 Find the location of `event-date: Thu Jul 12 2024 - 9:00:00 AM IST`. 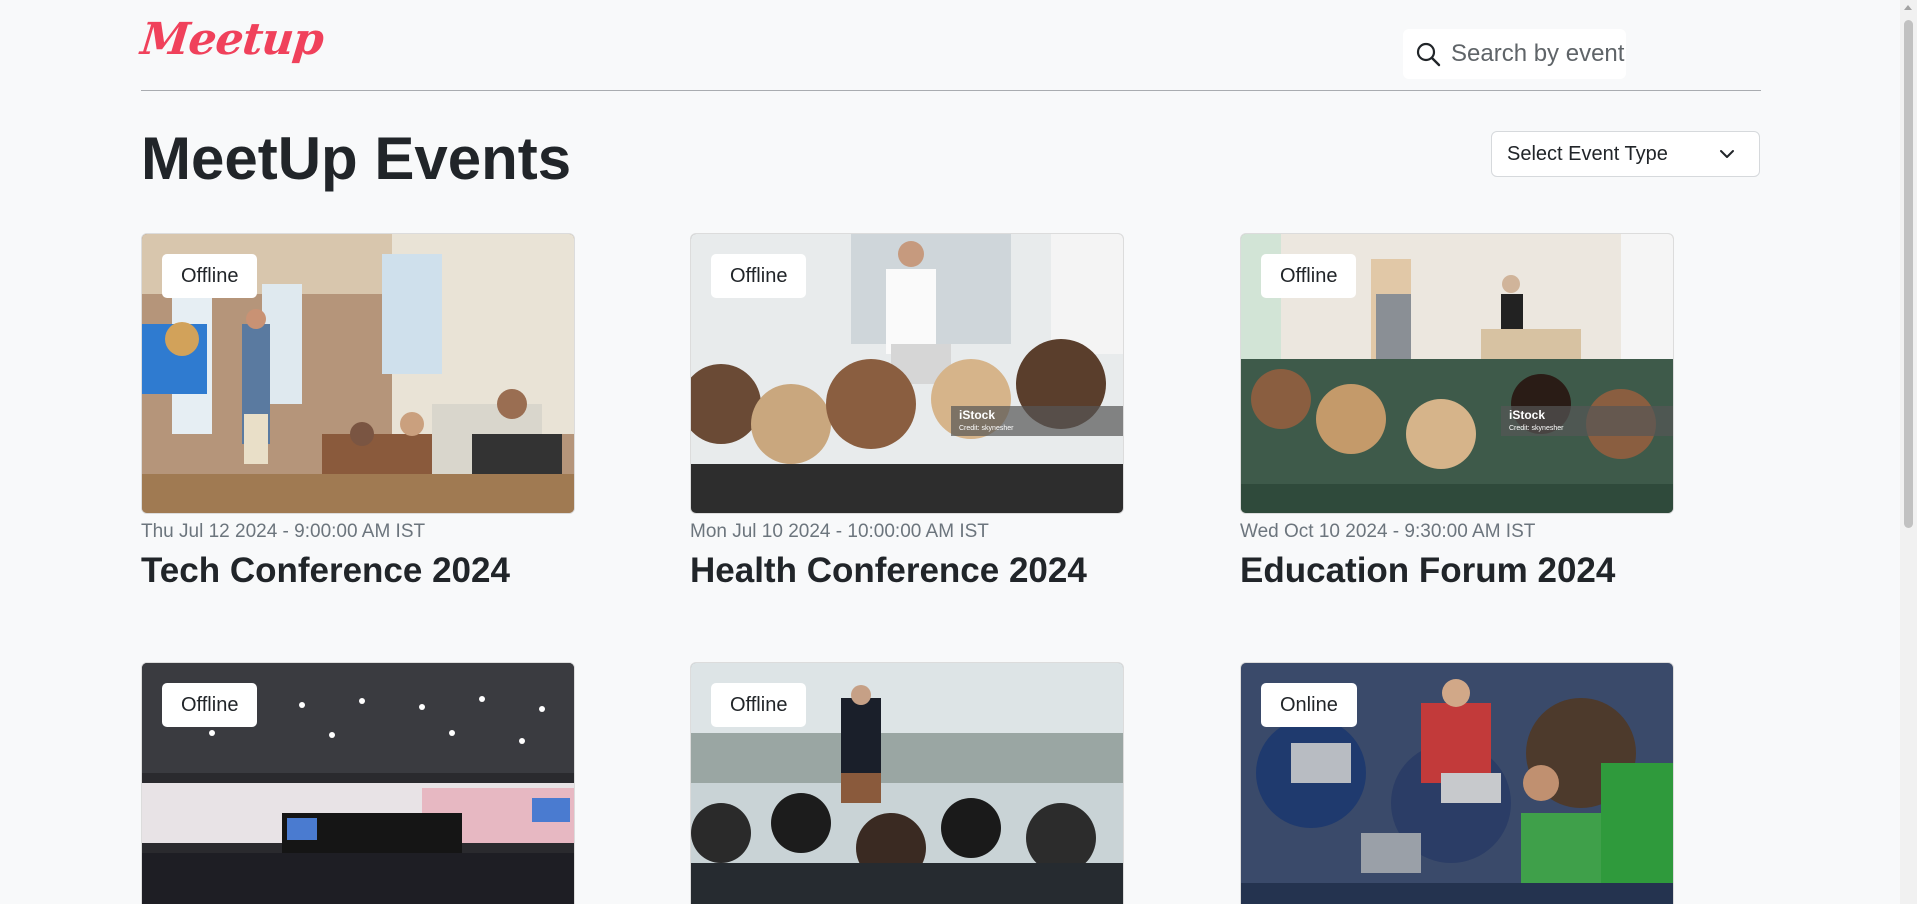

event-date: Thu Jul 12 2024 - 9:00:00 AM IST is located at coordinates (283, 531).